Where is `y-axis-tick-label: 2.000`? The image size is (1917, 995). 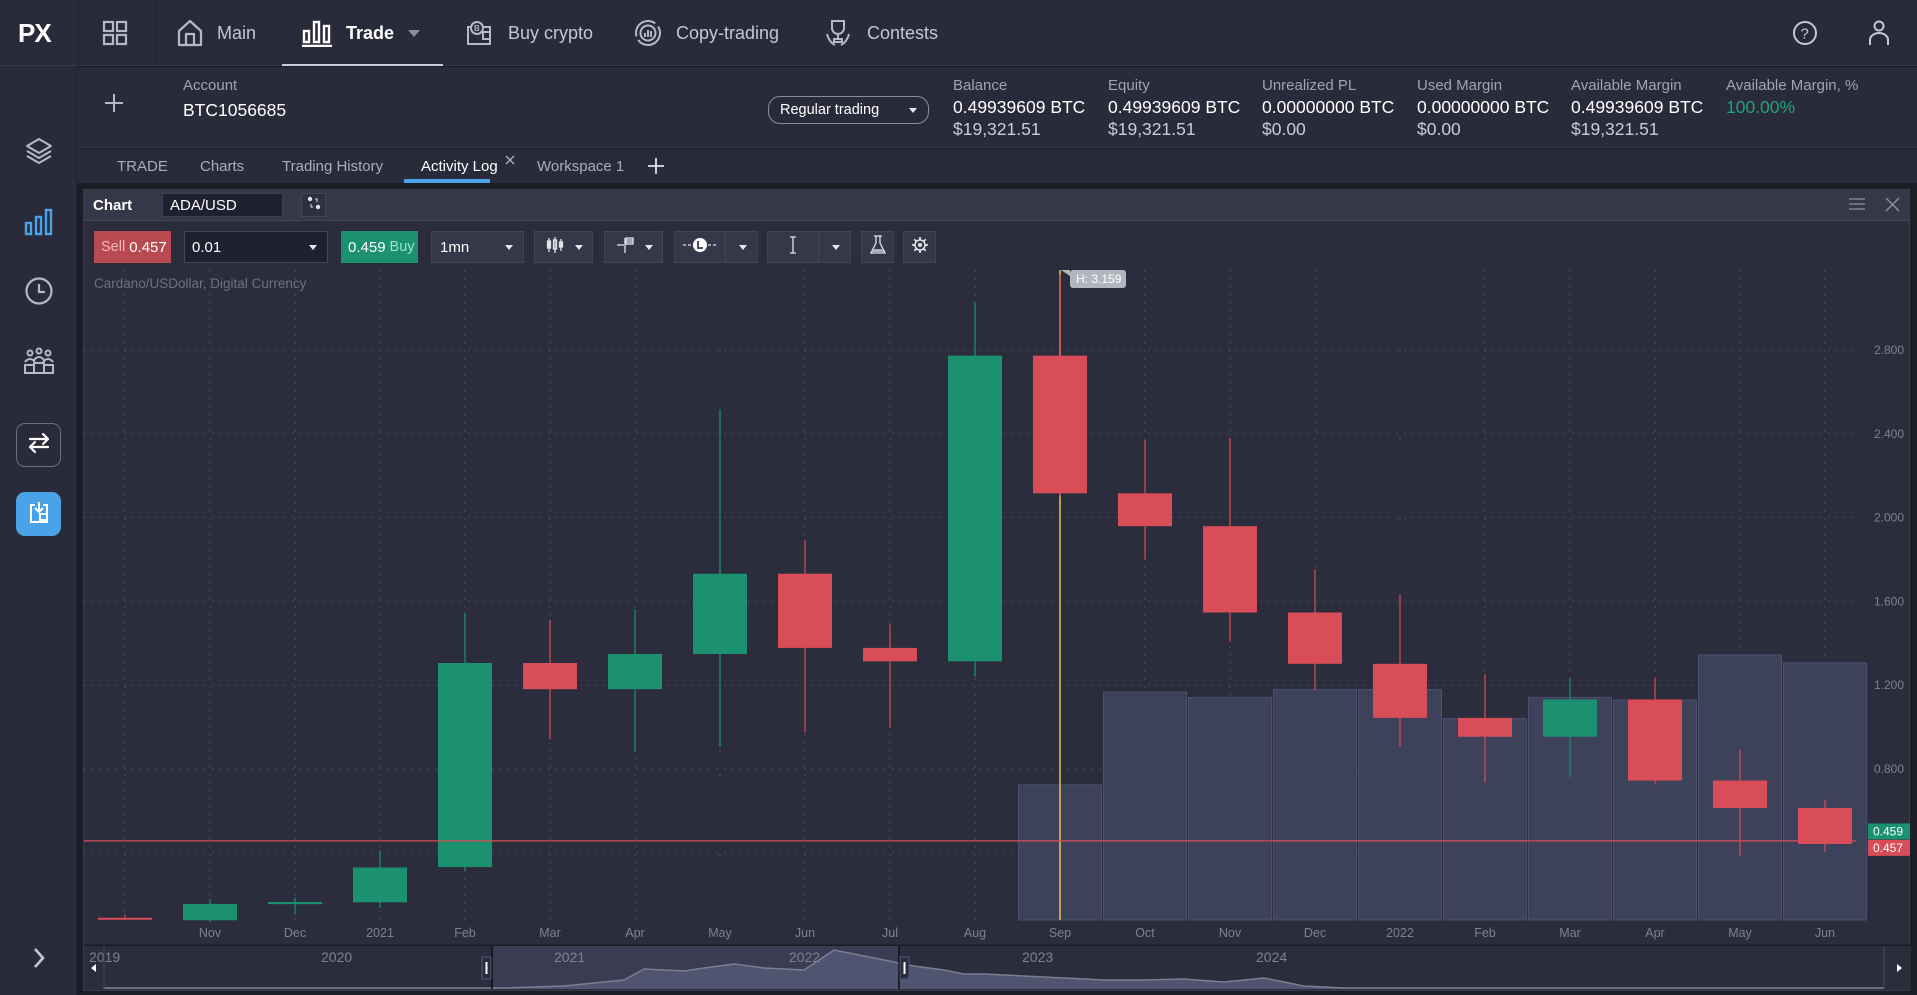 y-axis-tick-label: 2.000 is located at coordinates (1889, 518).